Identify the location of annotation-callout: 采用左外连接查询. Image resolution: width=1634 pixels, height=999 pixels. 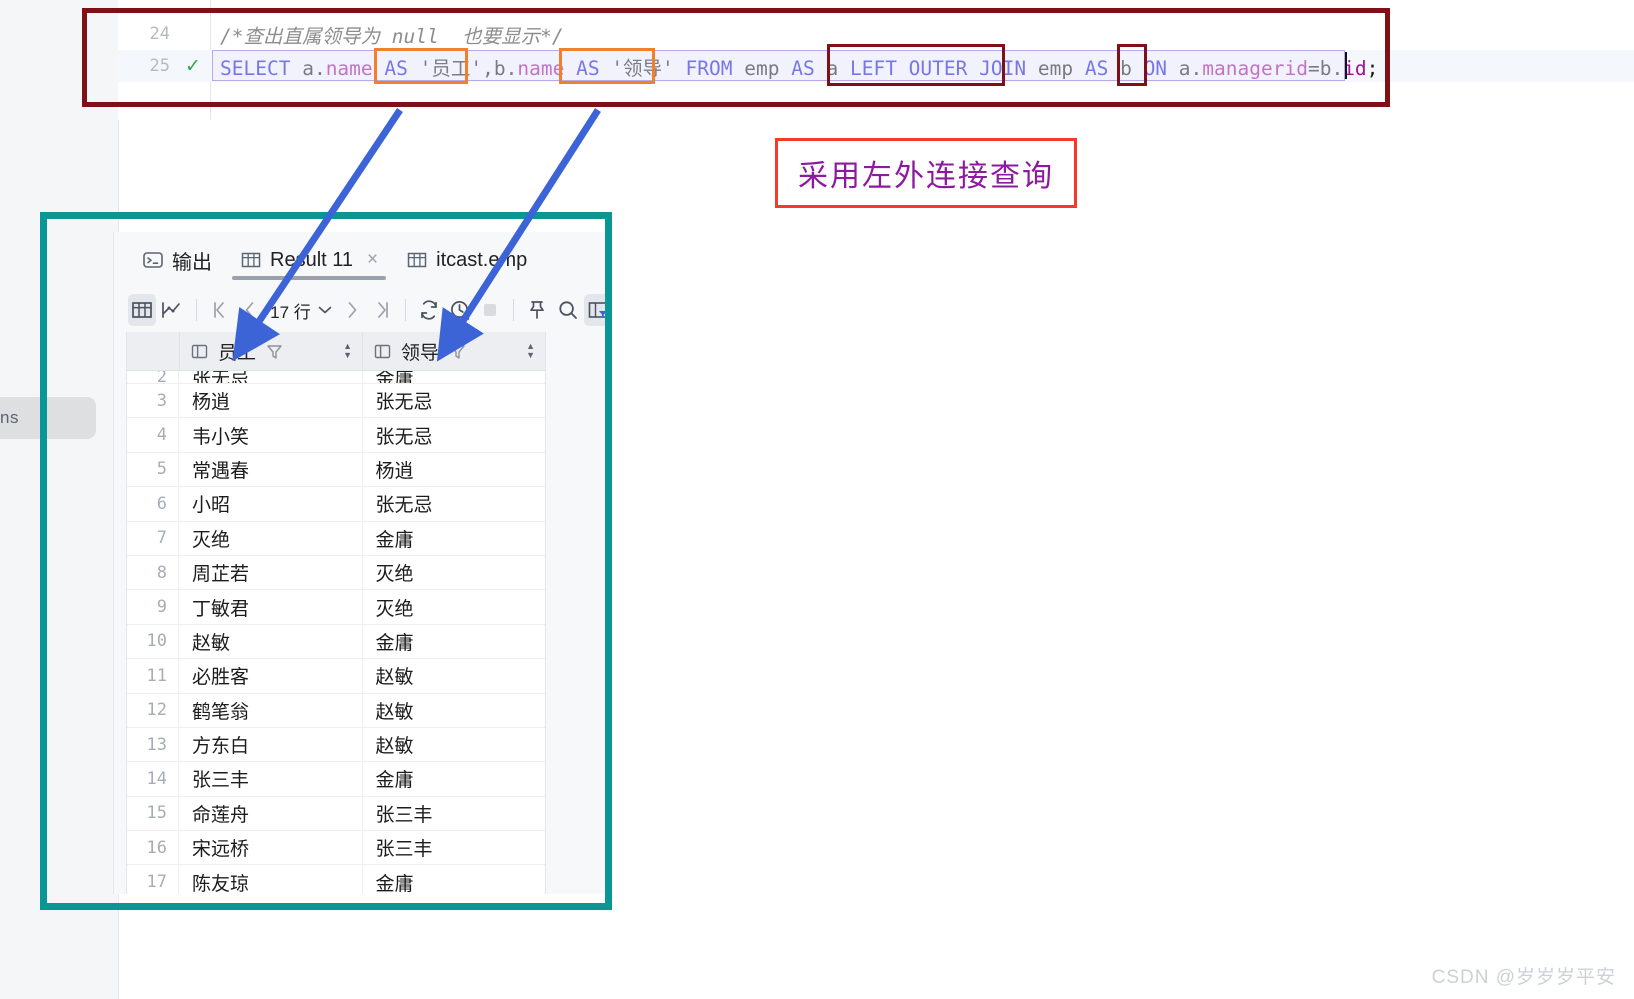
(926, 173).